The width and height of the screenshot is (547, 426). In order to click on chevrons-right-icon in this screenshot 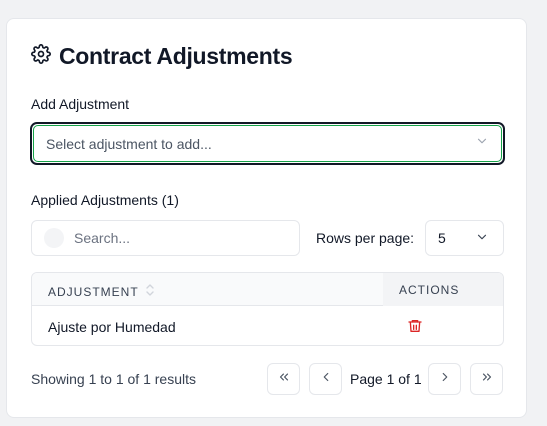, I will do `click(487, 379)`.